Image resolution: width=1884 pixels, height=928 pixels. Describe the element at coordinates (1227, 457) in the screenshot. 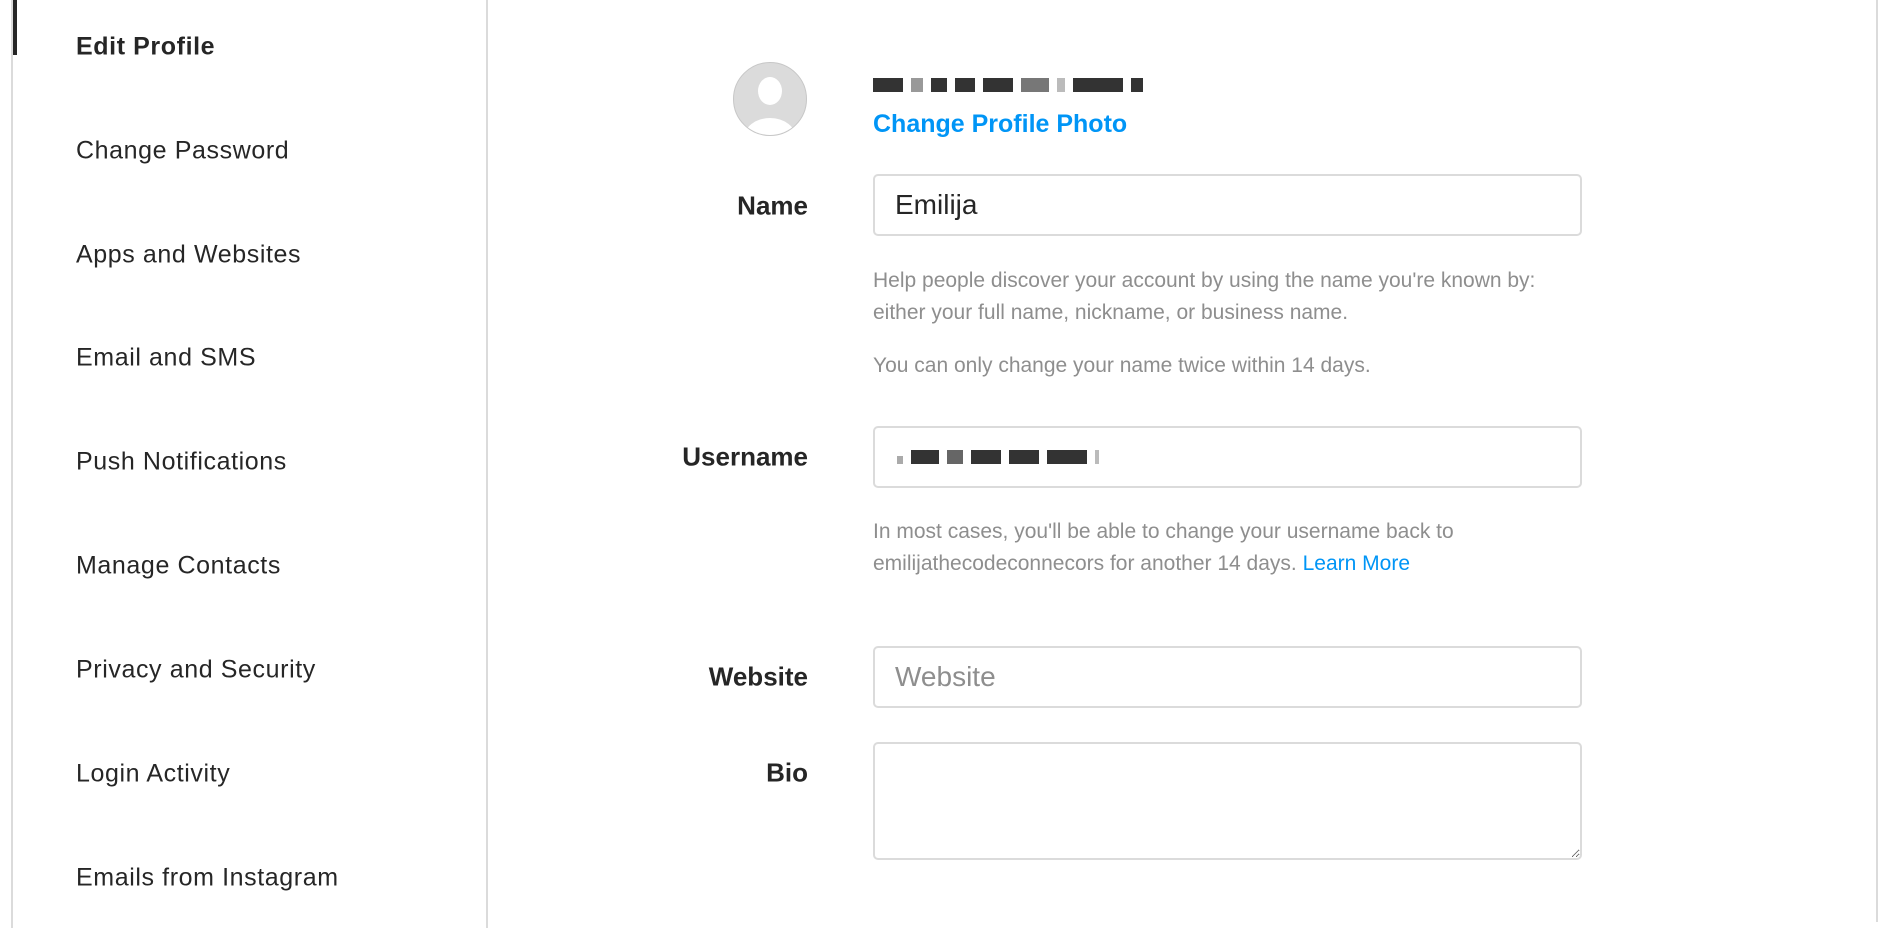

I see `username-input` at that location.